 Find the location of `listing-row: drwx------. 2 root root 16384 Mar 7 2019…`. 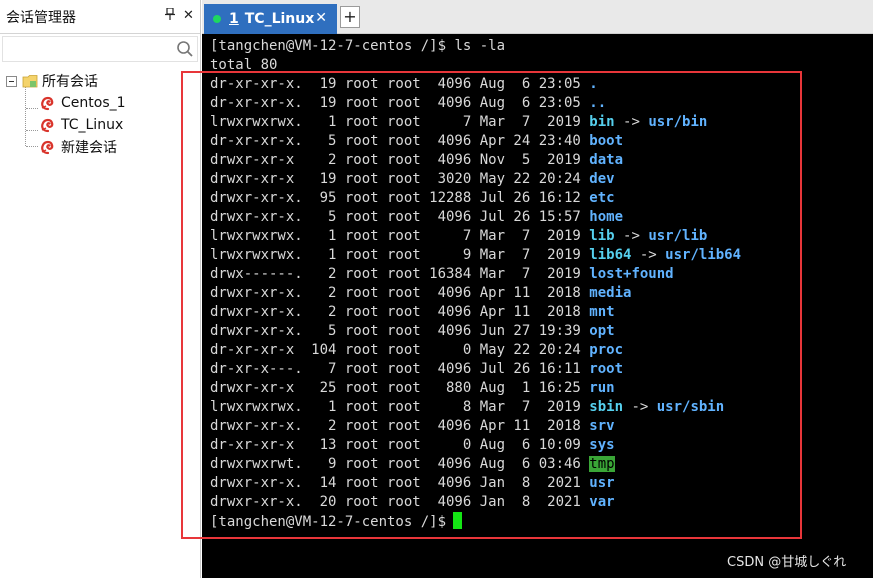

listing-row: drwx------. 2 root root 16384 Mar 7 2019… is located at coordinates (541, 274).